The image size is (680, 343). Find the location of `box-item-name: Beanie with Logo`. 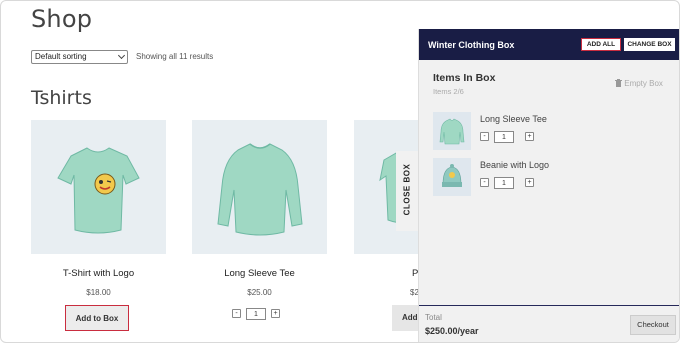

box-item-name: Beanie with Logo is located at coordinates (515, 165).